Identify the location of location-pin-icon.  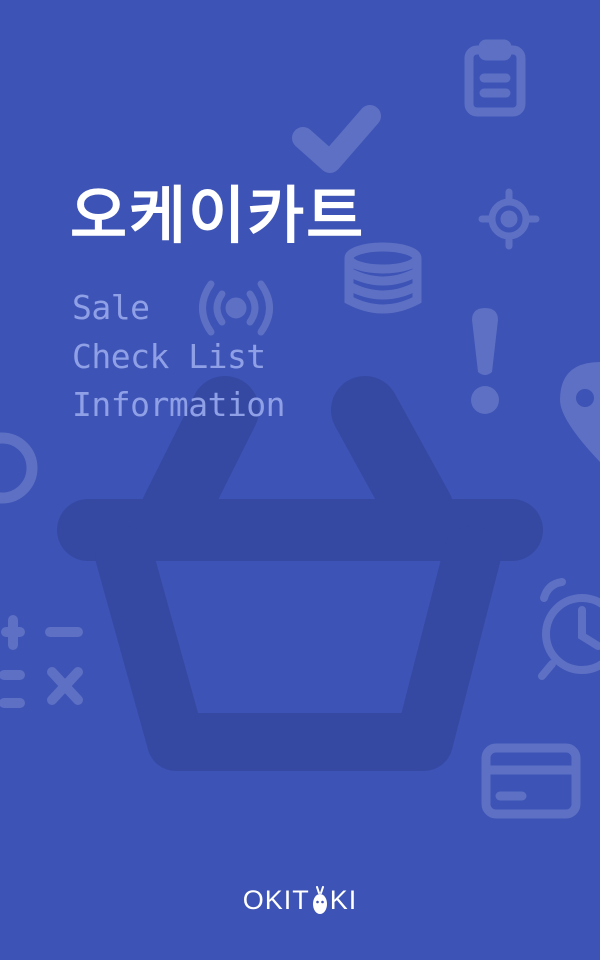
(580, 412).